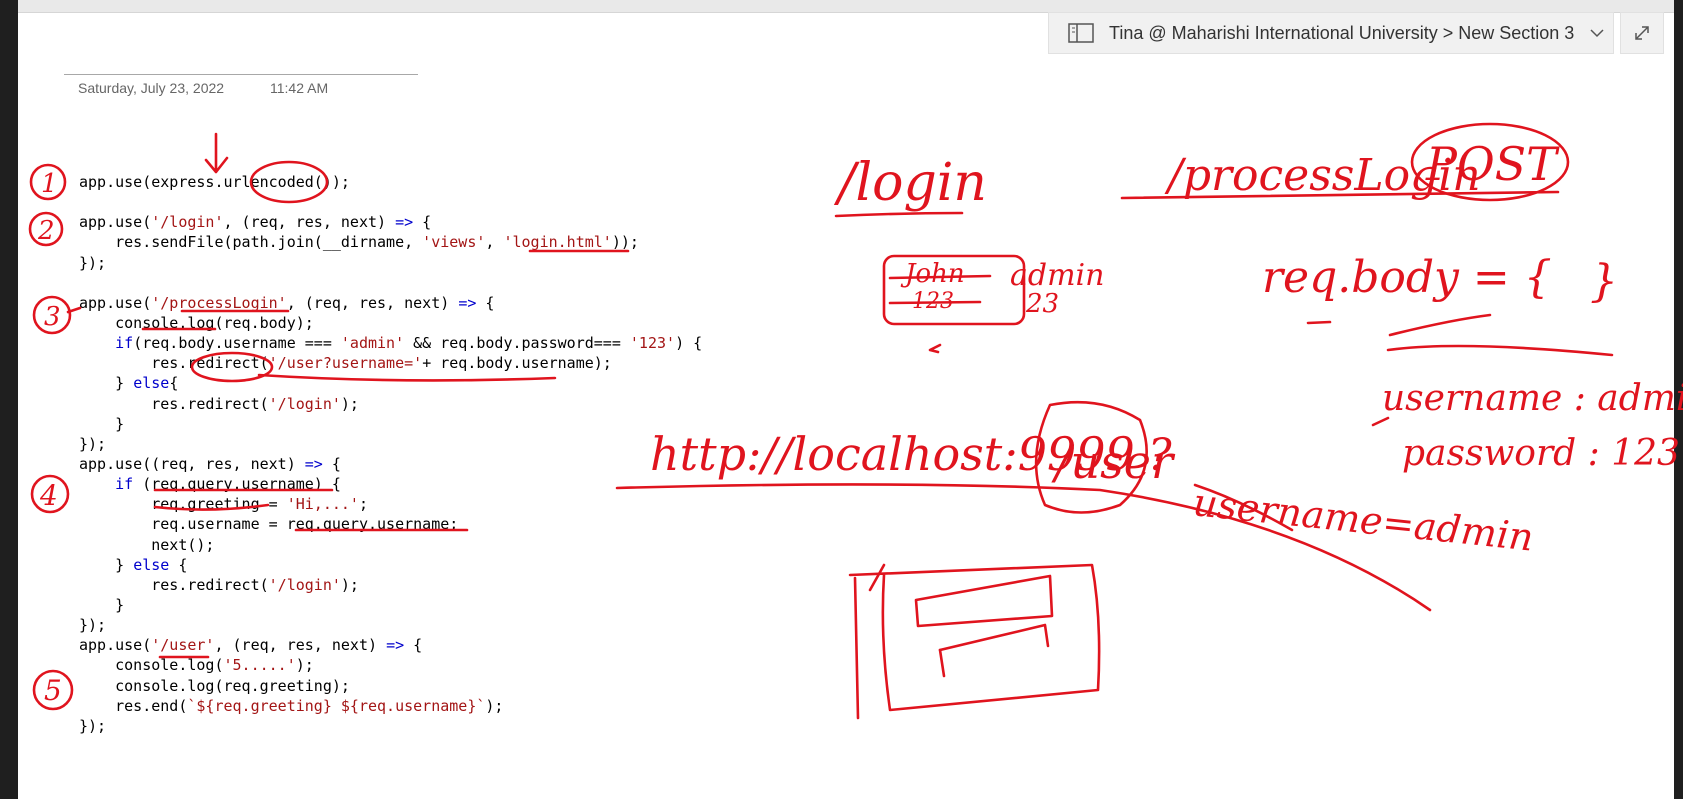  Describe the element at coordinates (299, 88) in the screenshot. I see `page-time: 11:42 AM` at that location.